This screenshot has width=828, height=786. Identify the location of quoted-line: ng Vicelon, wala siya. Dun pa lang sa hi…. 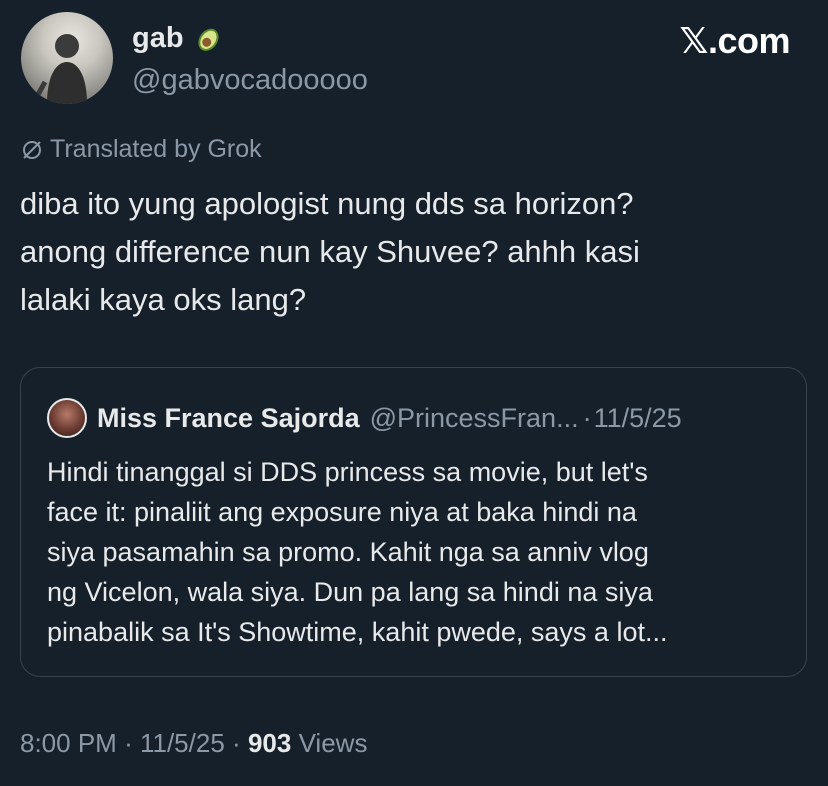
(350, 592).